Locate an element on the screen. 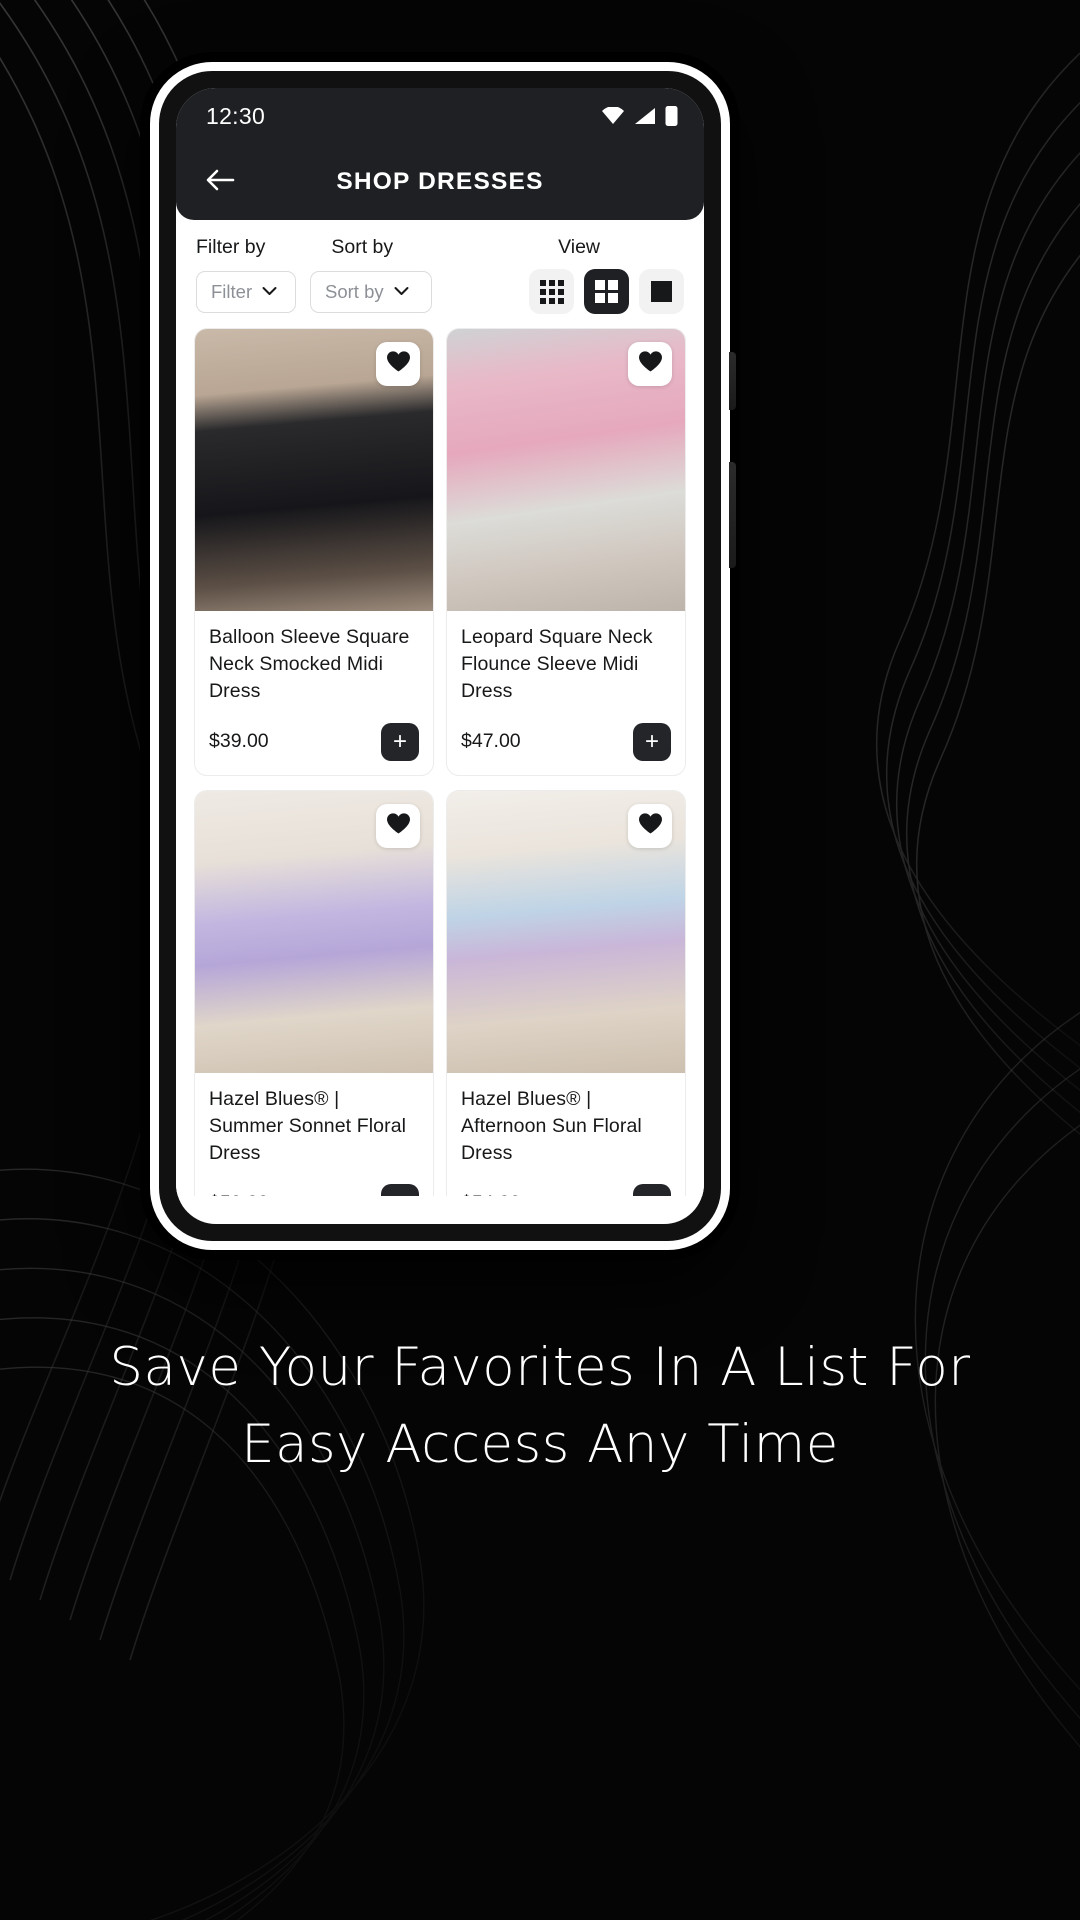 The image size is (1080, 1920). filter-select-value: Filter is located at coordinates (232, 291).